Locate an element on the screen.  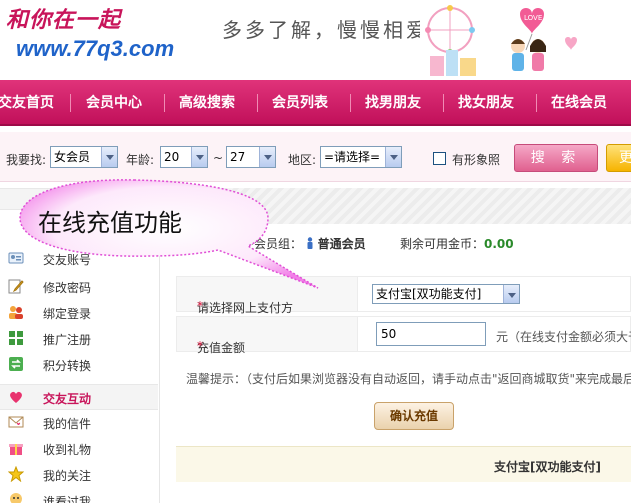
sidebar-item-label: 积分转换 is located at coordinates (67, 366).